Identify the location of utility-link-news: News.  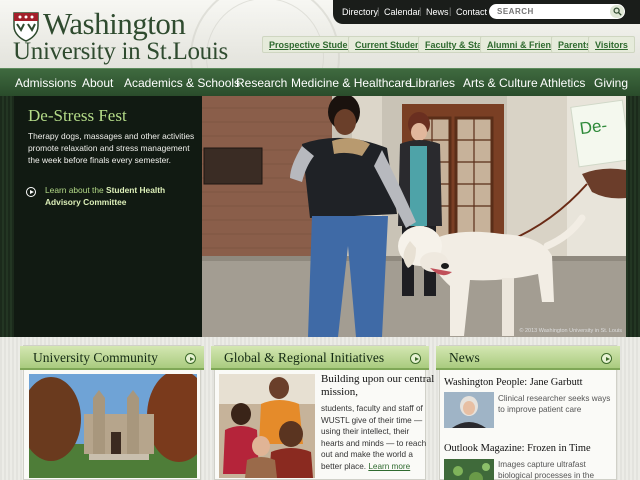
(437, 12).